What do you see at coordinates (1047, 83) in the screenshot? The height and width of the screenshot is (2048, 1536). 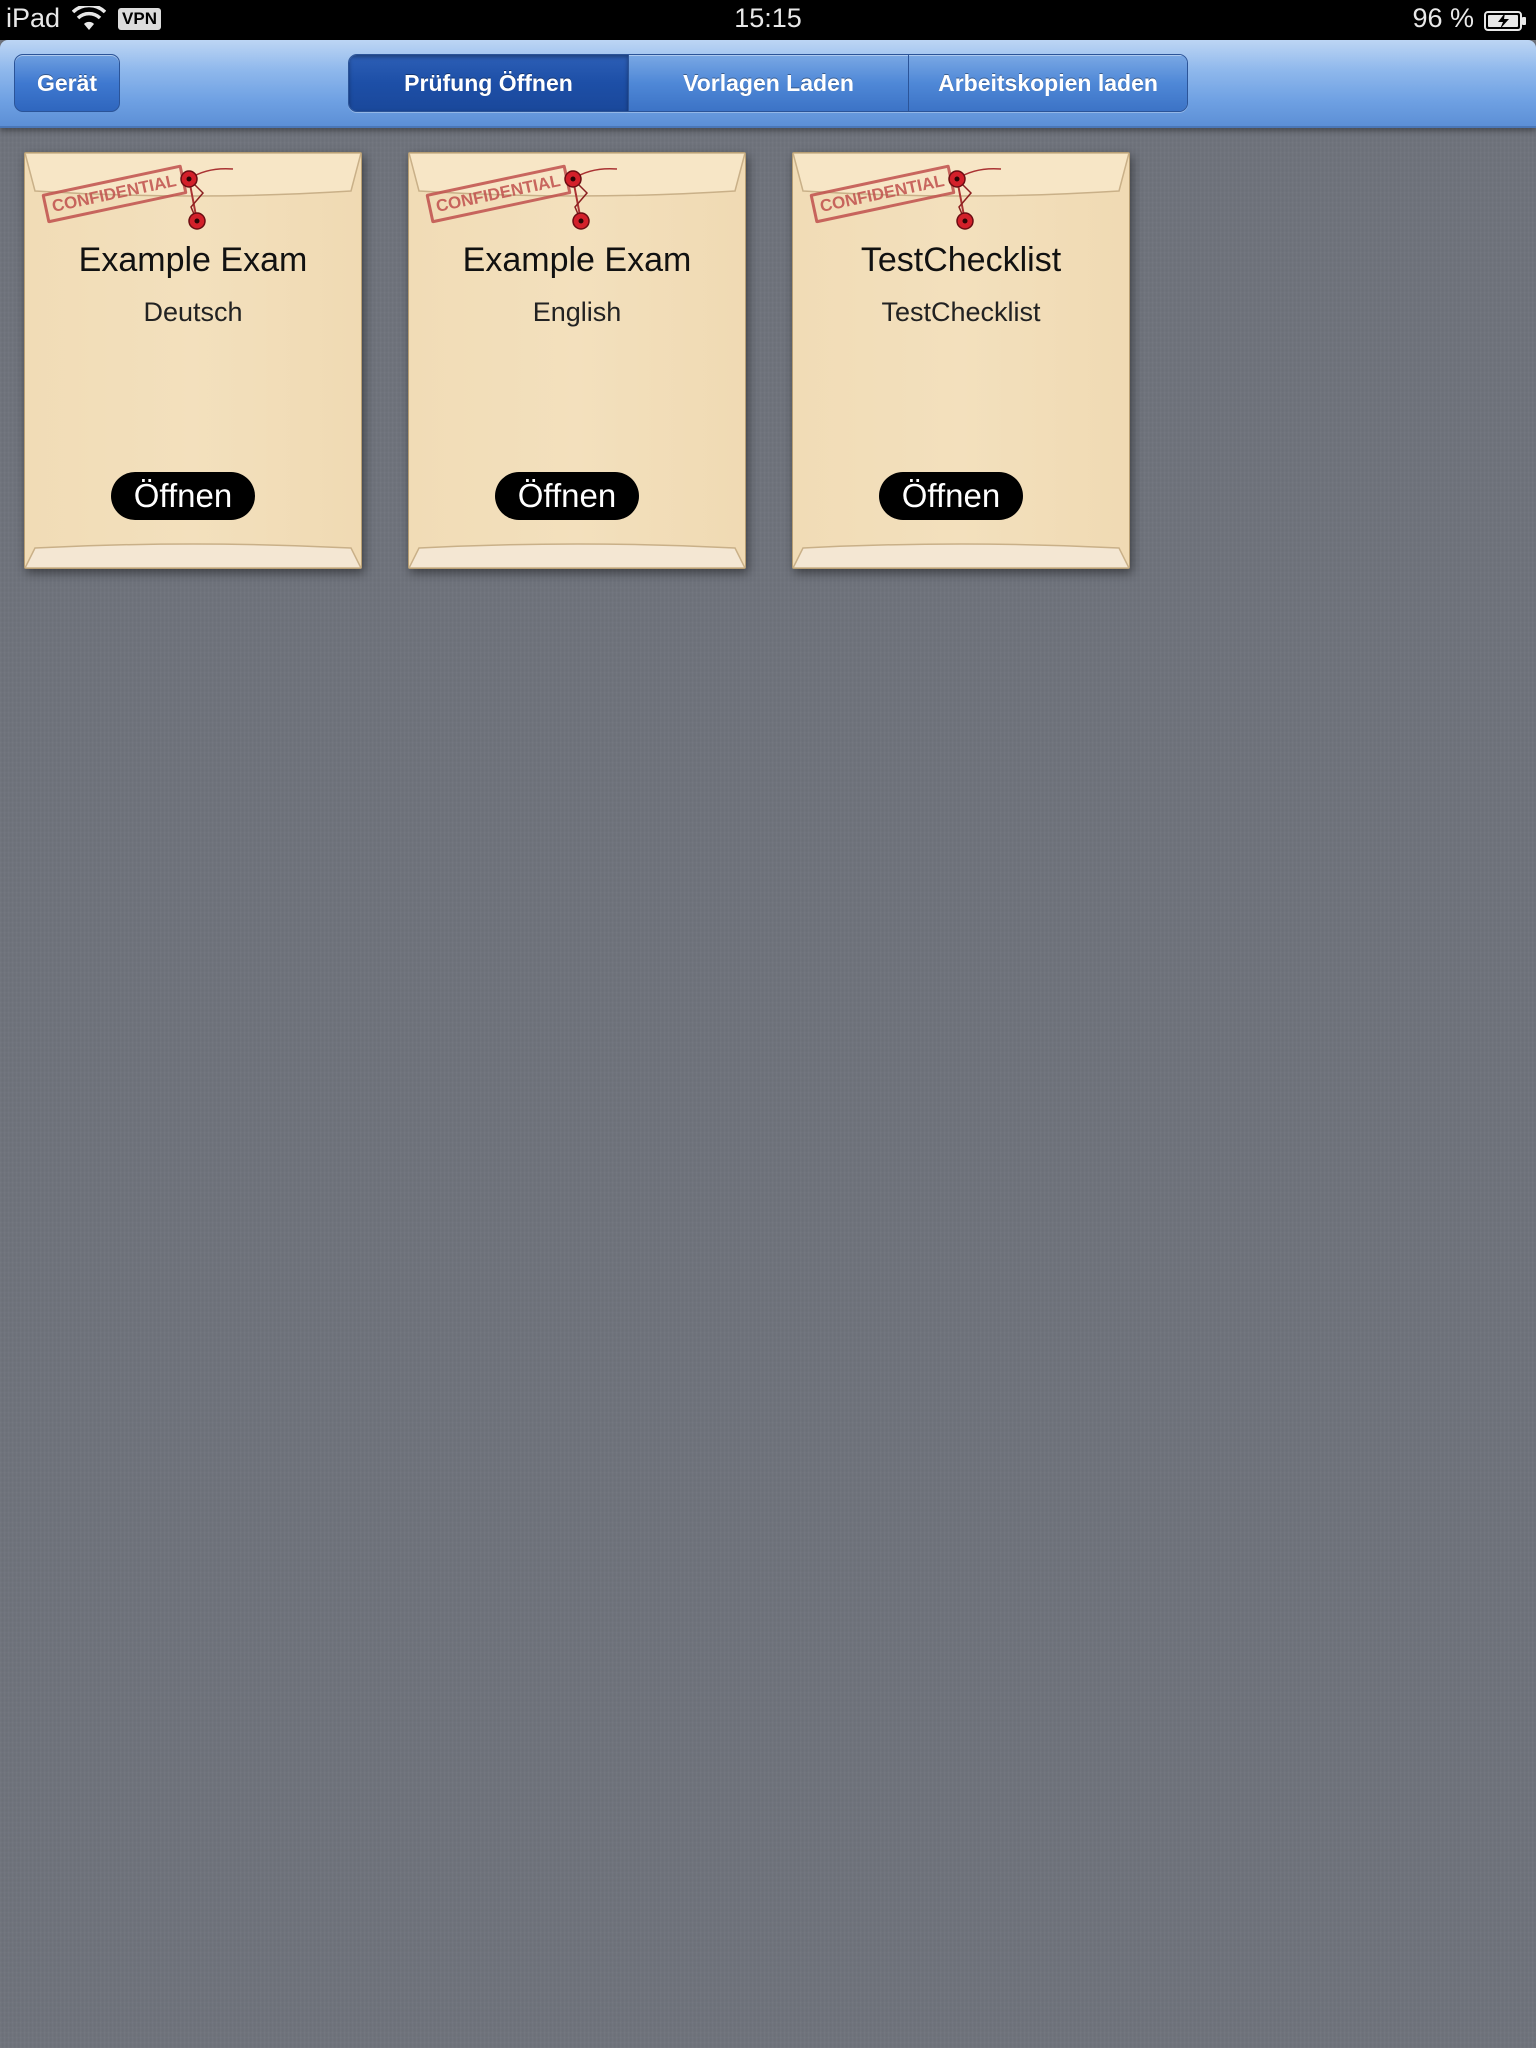 I see `segment-load-working-copies: Arbeitskopien laden` at bounding box center [1047, 83].